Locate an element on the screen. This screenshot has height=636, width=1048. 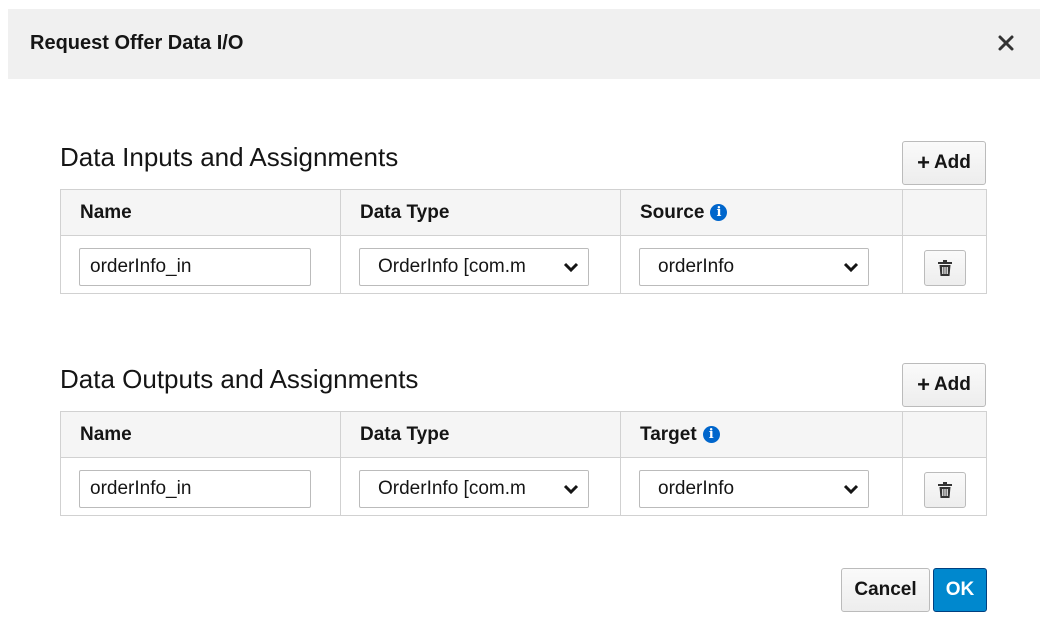
column-header-source: Source i is located at coordinates (762, 212).